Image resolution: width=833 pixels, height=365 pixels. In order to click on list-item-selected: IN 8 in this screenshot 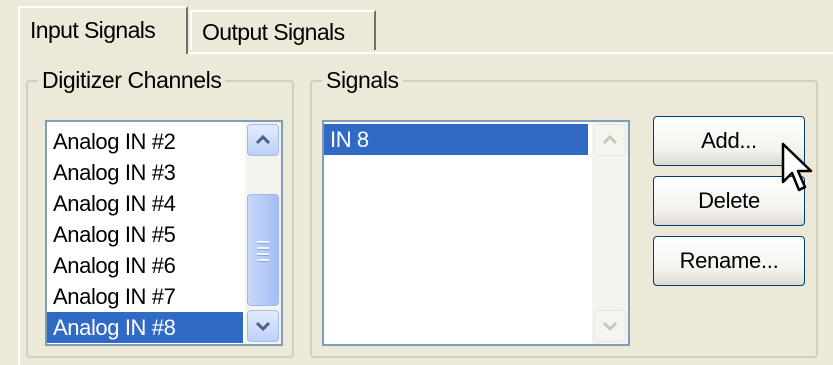, I will do `click(456, 139)`.